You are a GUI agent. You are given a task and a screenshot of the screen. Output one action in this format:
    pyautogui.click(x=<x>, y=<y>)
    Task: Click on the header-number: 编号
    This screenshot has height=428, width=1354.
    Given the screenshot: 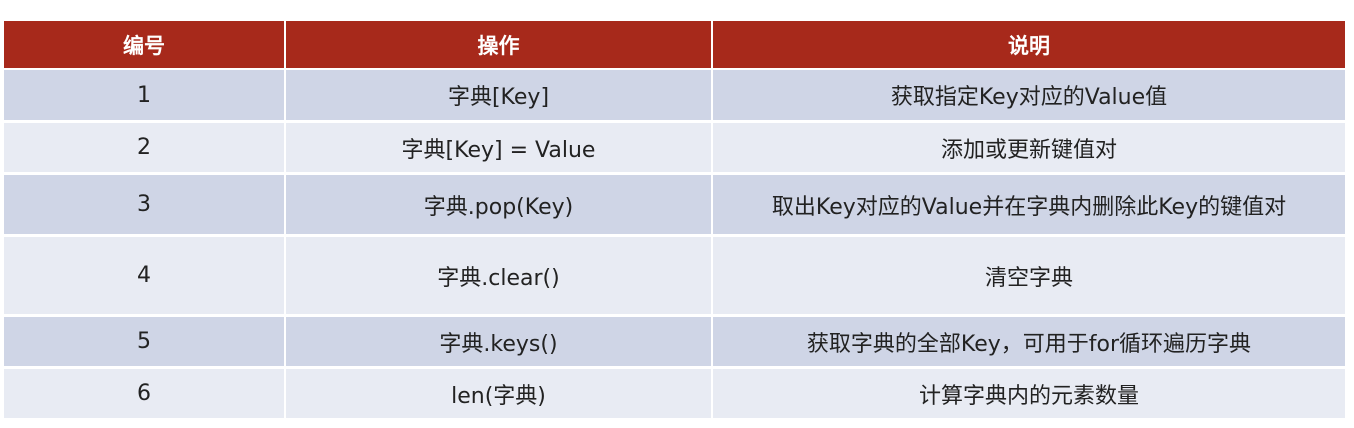 What is the action you would take?
    pyautogui.click(x=145, y=45)
    